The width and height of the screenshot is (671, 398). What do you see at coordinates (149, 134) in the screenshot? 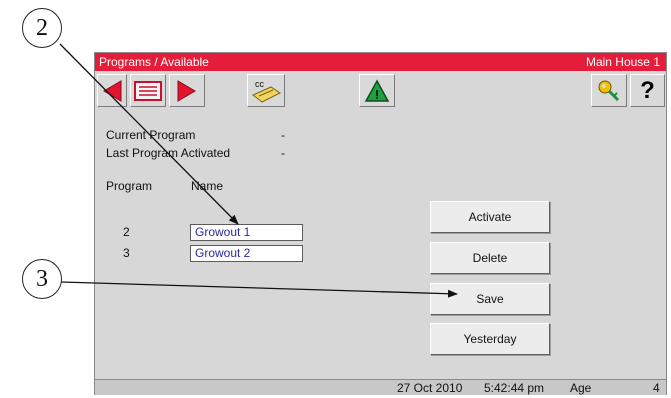
I see `callout-2-leader` at bounding box center [149, 134].